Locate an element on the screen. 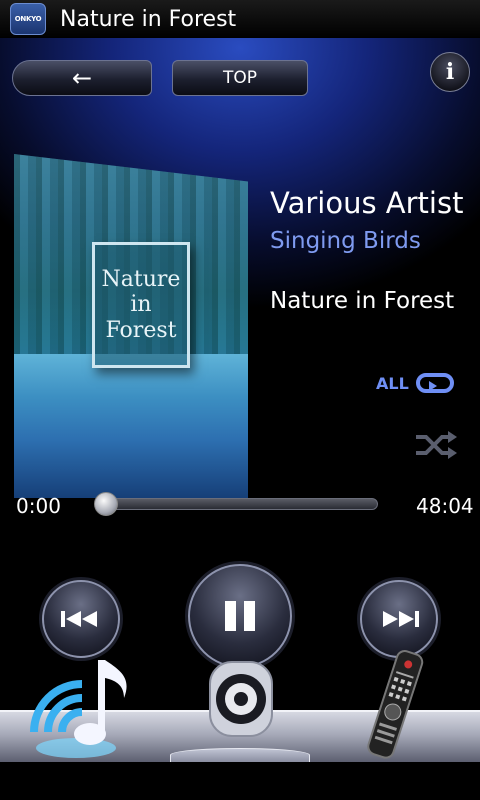  app-title: Nature in Forest is located at coordinates (148, 19).